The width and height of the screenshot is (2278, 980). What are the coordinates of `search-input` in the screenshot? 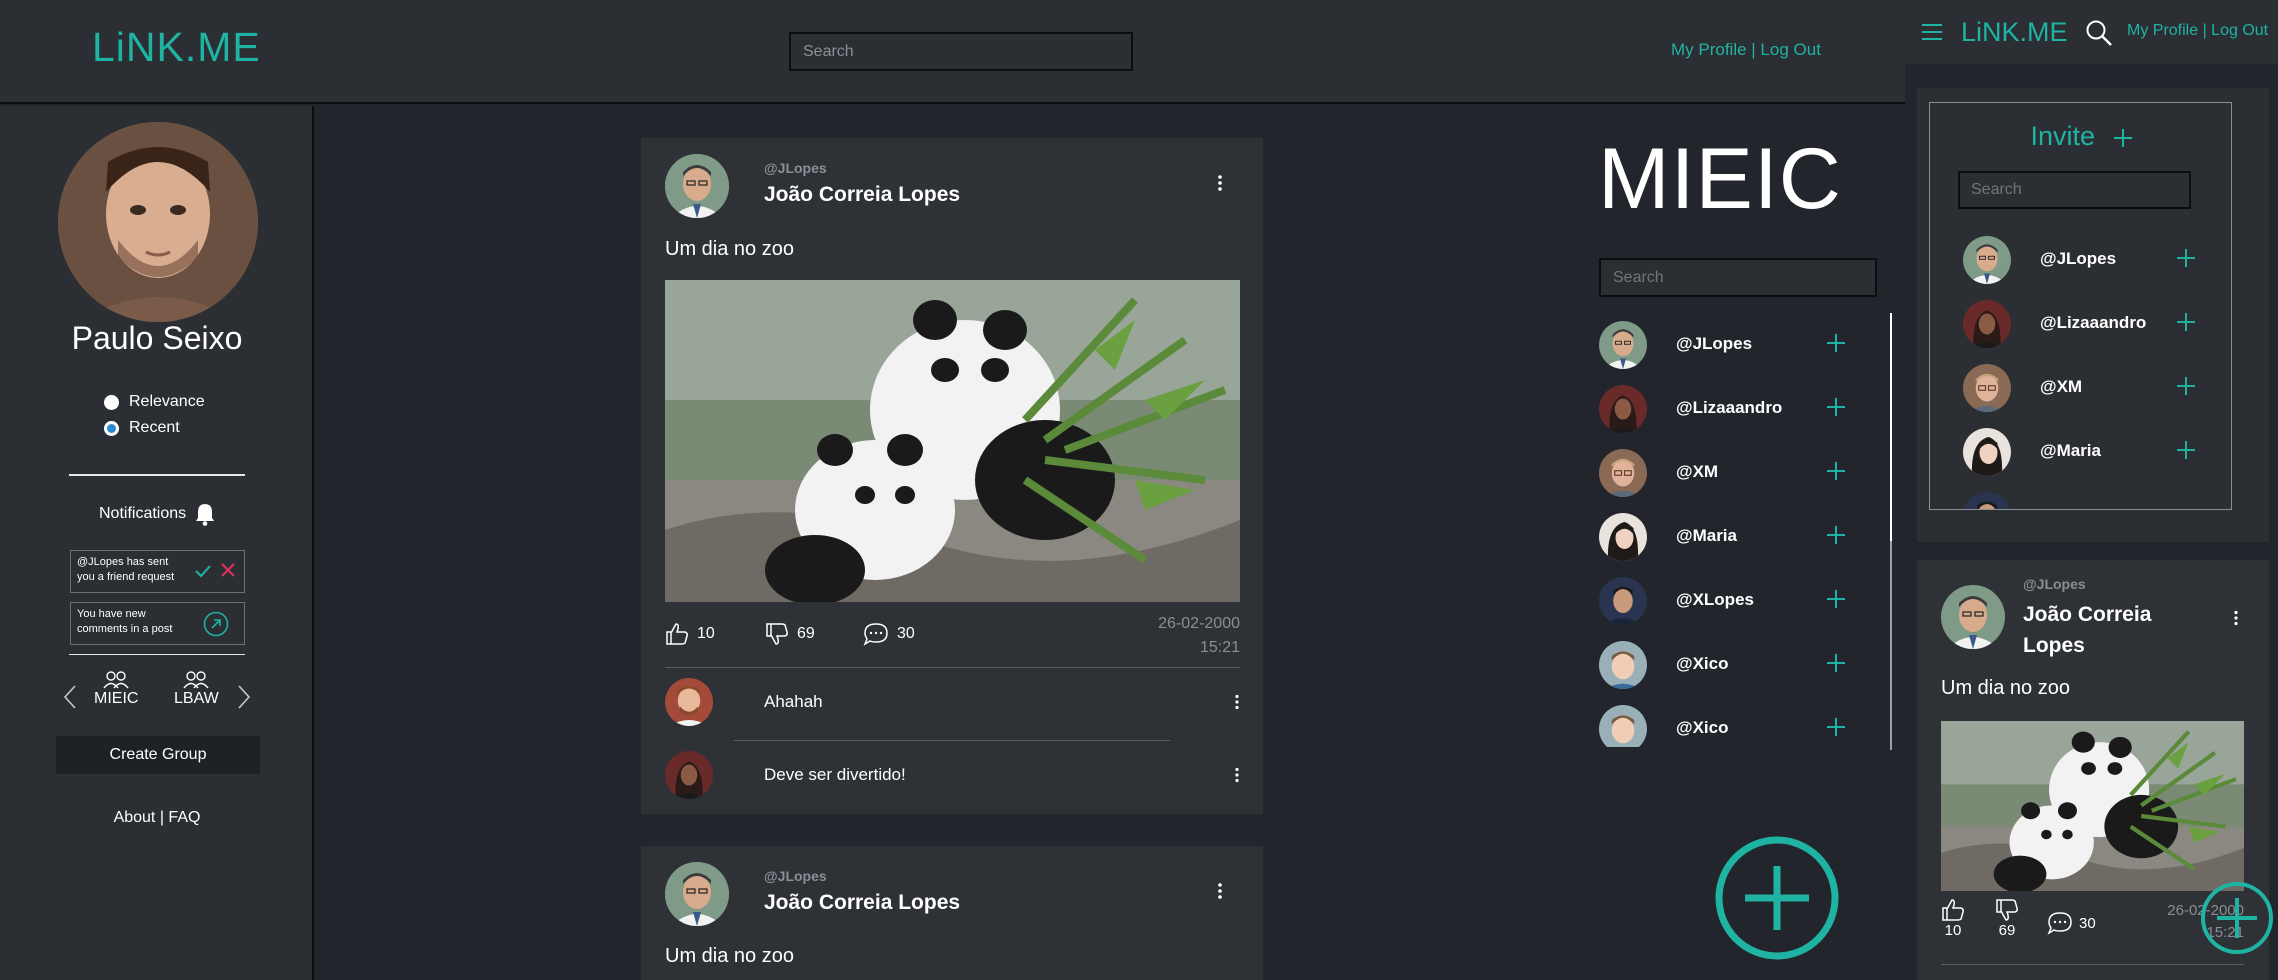 It's located at (961, 51).